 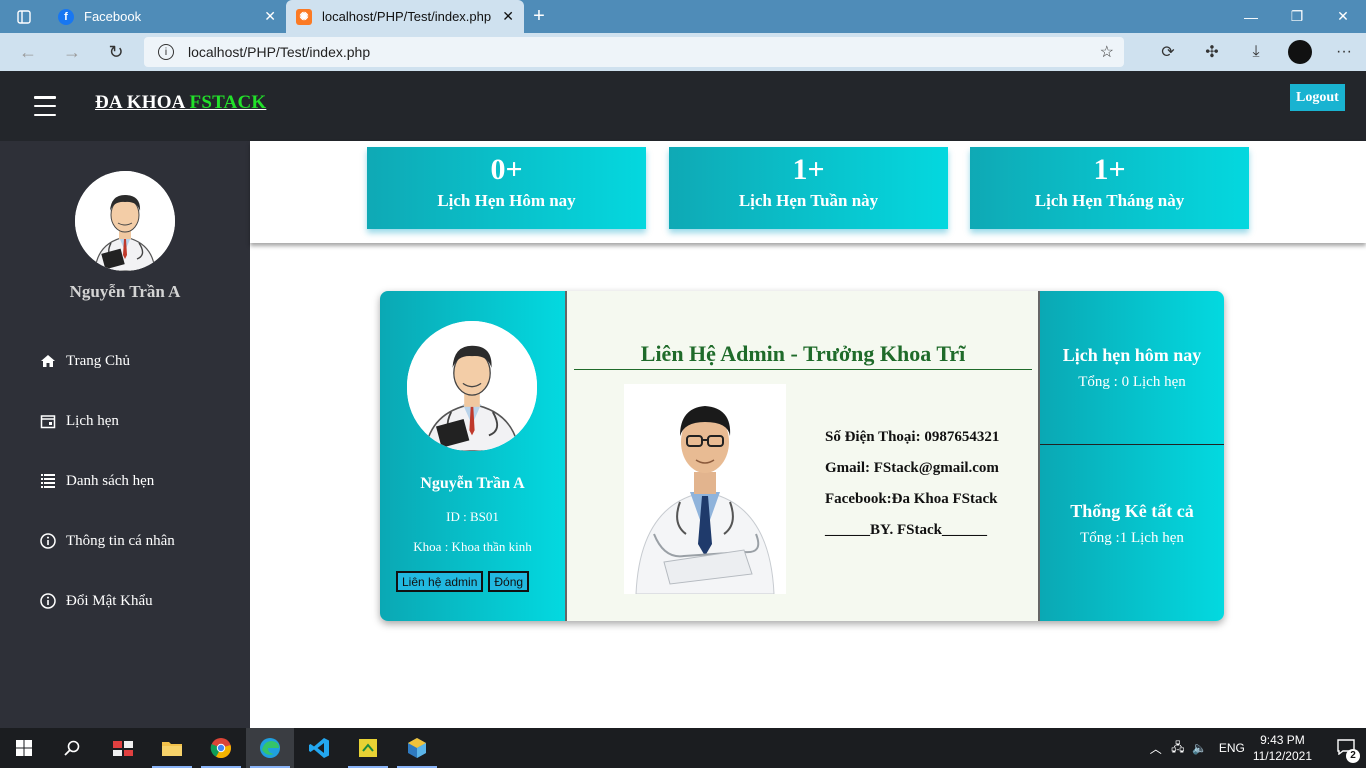 I want to click on network-icon: 🖧, so click(x=1178, y=748).